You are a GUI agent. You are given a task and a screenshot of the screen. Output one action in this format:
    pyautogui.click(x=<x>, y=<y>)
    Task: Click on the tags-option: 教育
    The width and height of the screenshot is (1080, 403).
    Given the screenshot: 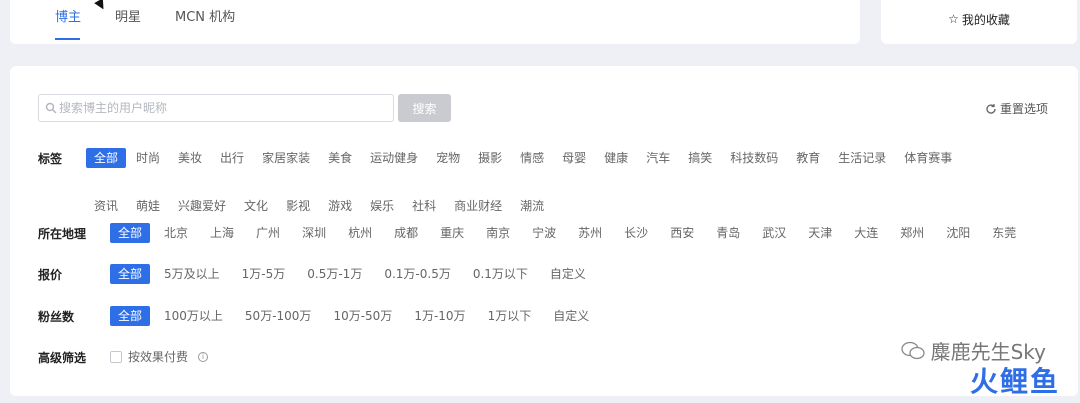 What is the action you would take?
    pyautogui.click(x=808, y=158)
    